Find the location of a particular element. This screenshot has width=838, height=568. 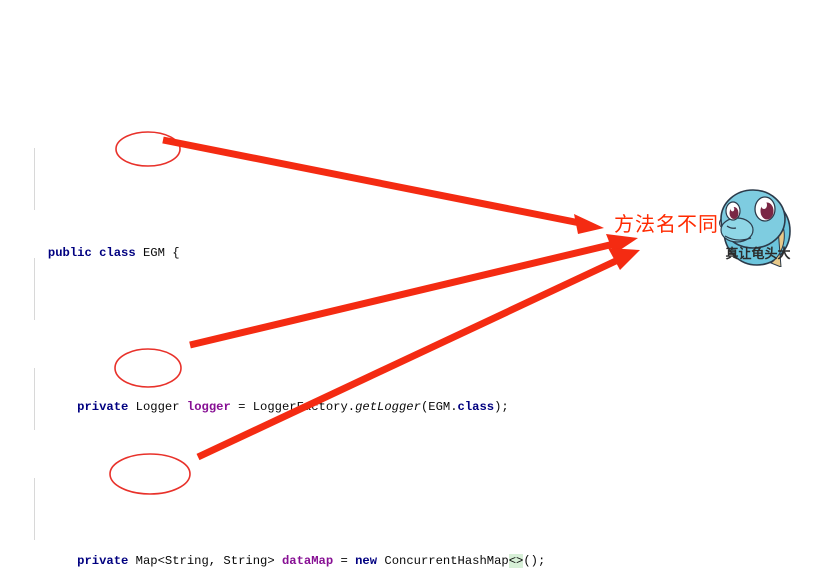

token-operator: = is located at coordinates (348, 561).